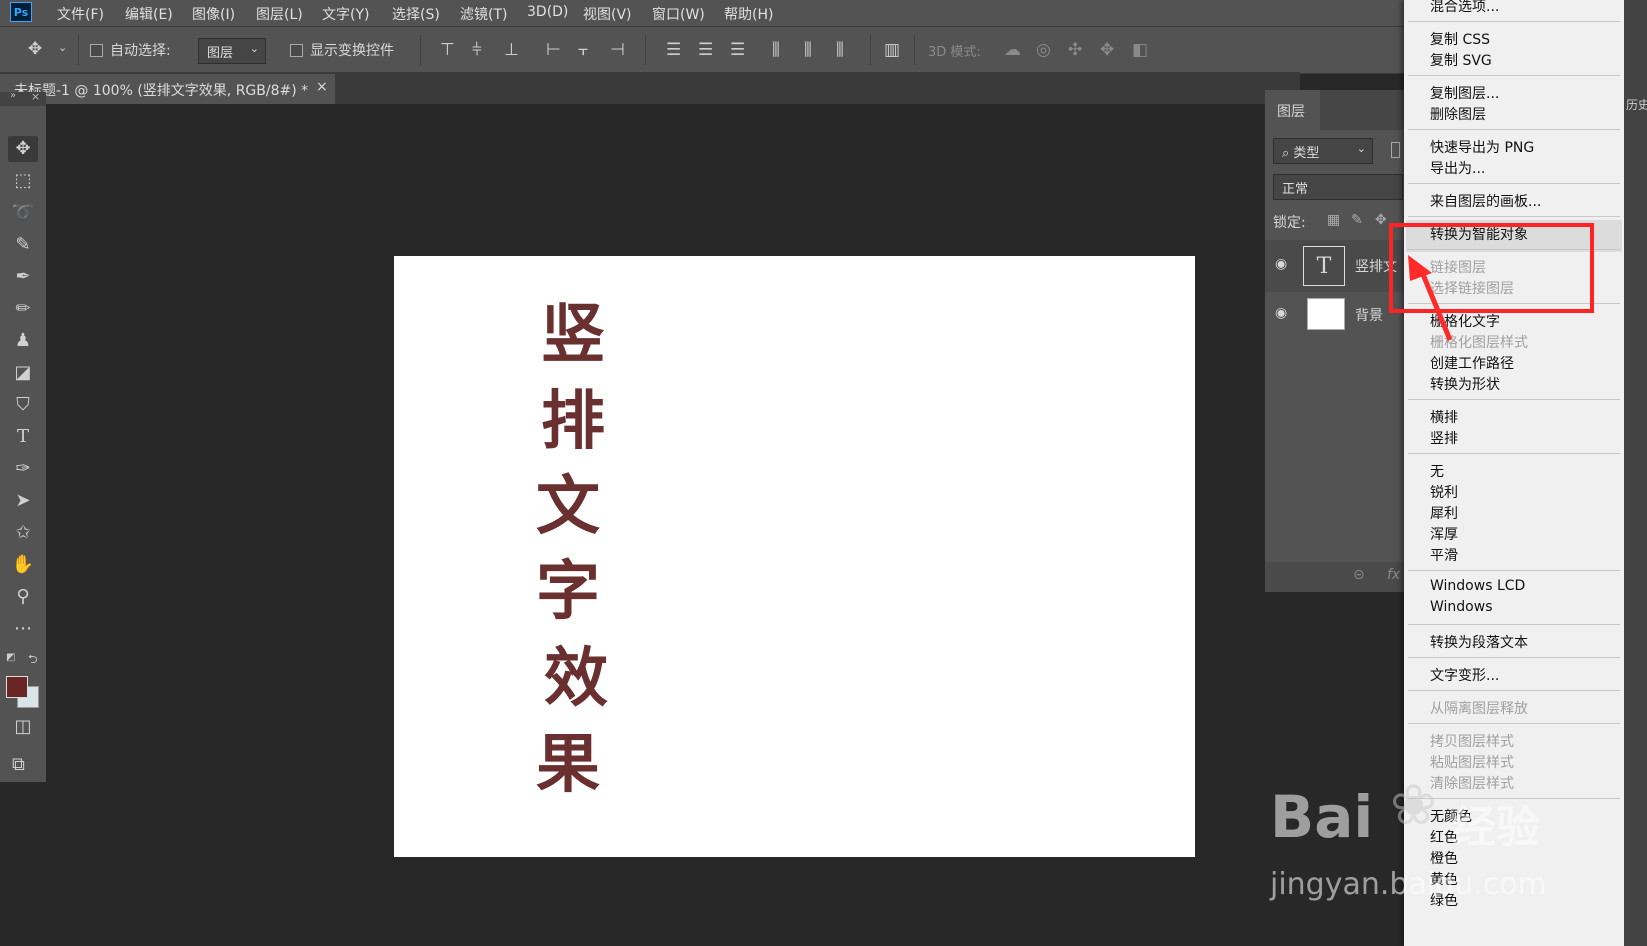 The image size is (1647, 946). What do you see at coordinates (416, 14) in the screenshot?
I see `menu-item: 选择(S)` at bounding box center [416, 14].